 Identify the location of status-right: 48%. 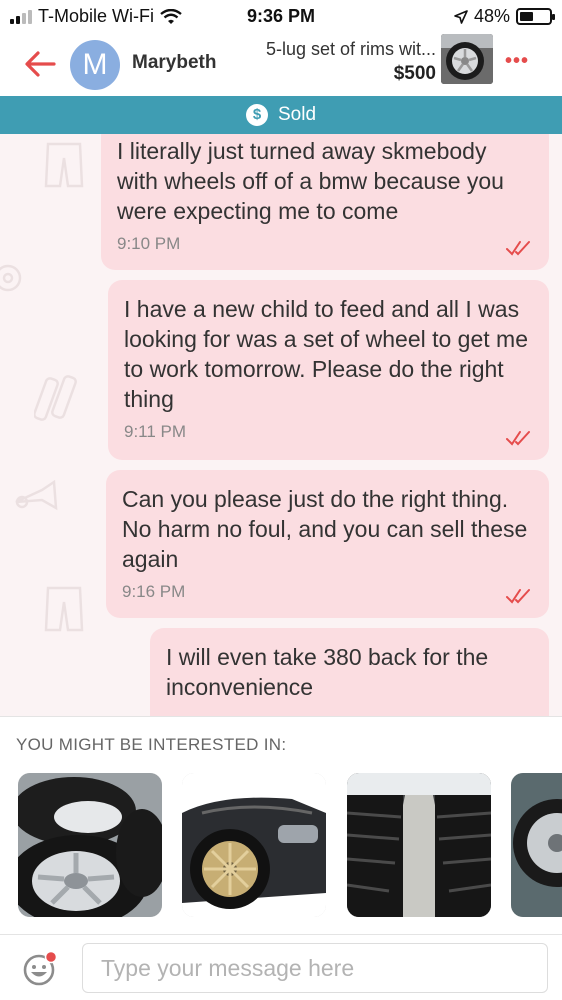
(504, 16).